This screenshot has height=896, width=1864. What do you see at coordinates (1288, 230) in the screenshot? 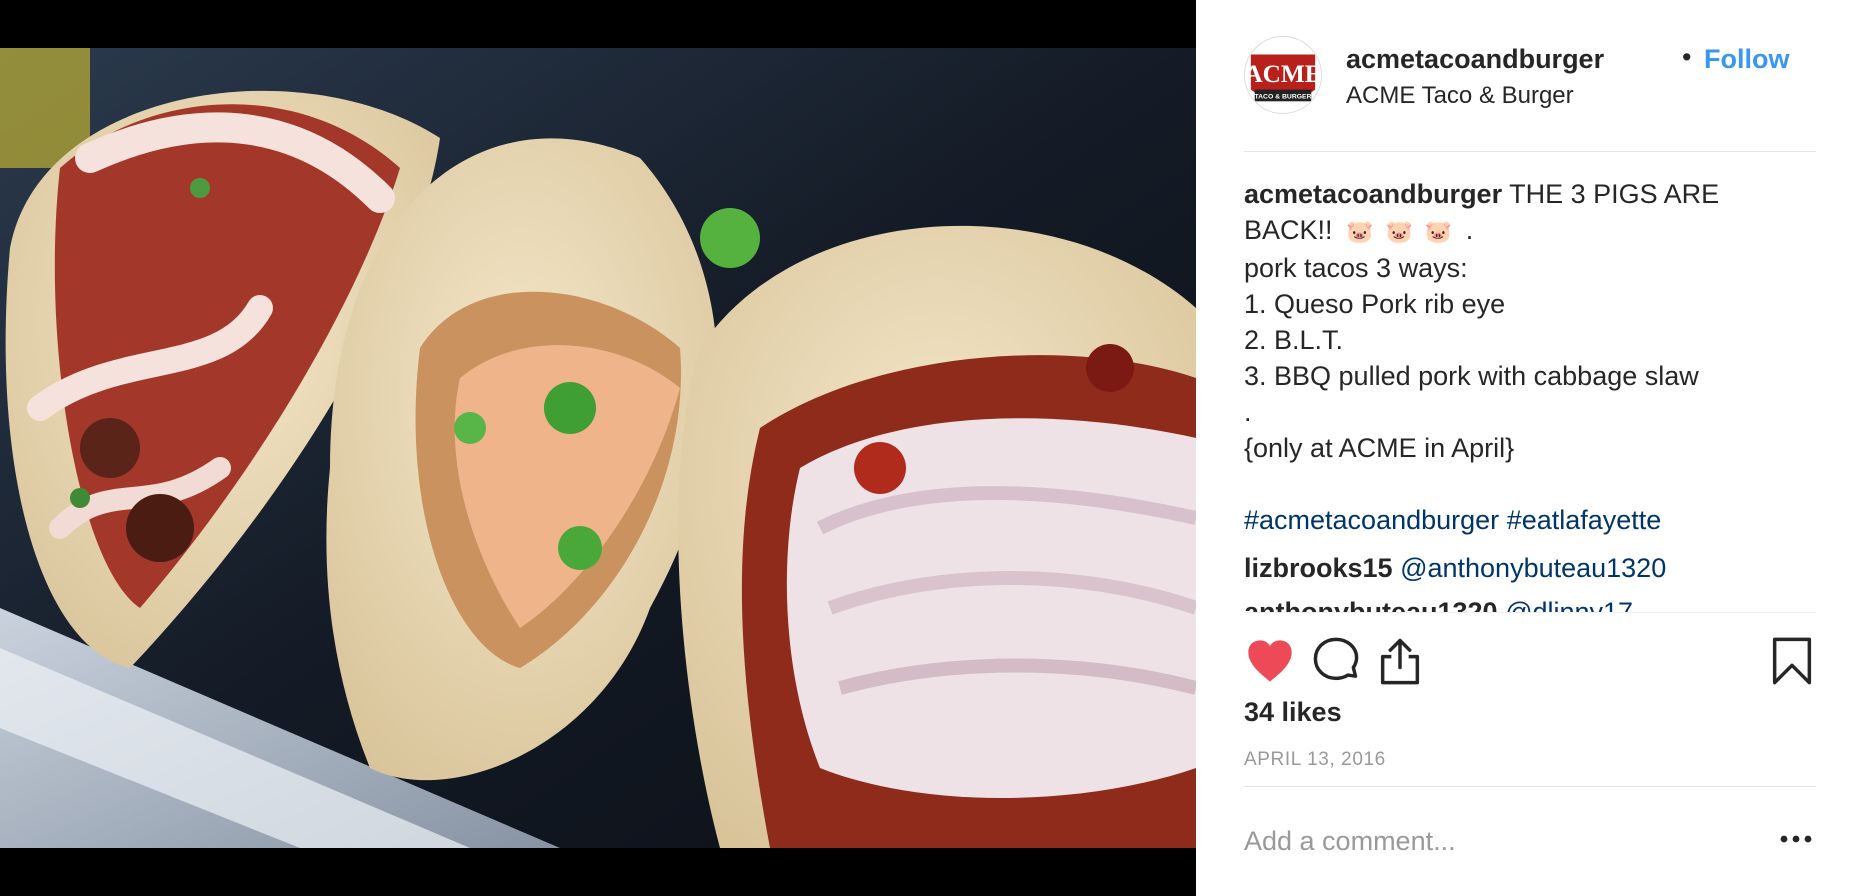
I see `caption-line-2: BACK!!` at bounding box center [1288, 230].